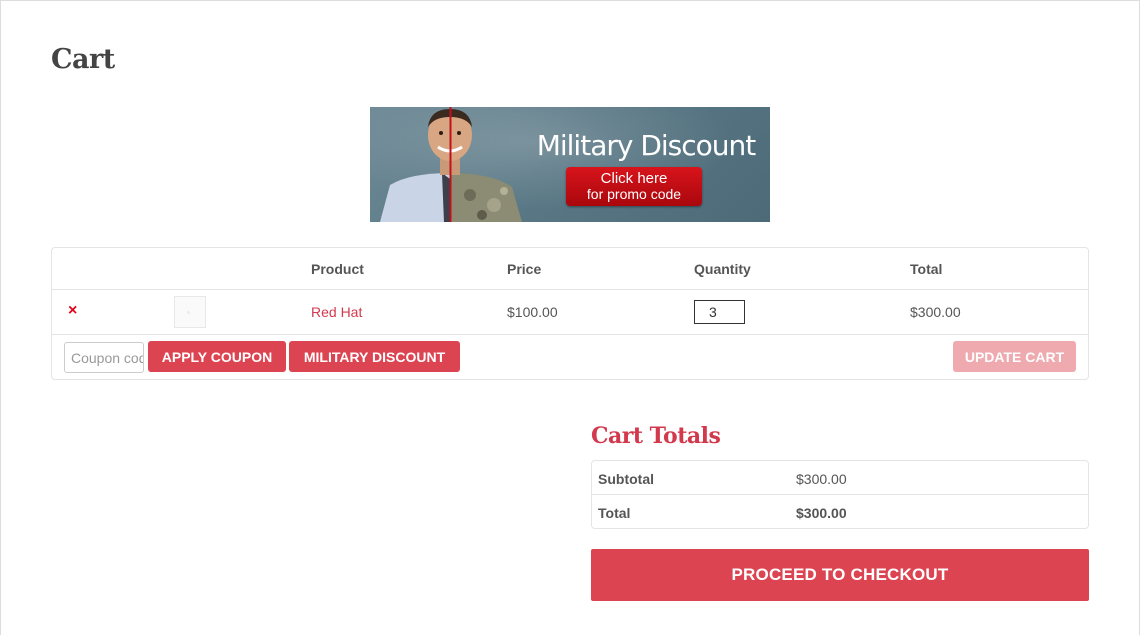  I want to click on table-row: × ◦ Red Hat $100.00 $300.00, so click(570, 312).